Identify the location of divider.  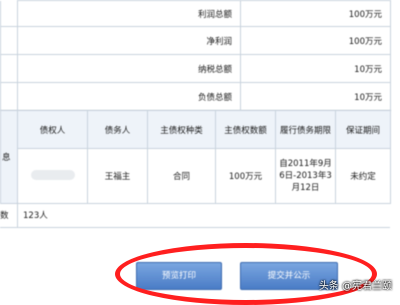
(17, 215).